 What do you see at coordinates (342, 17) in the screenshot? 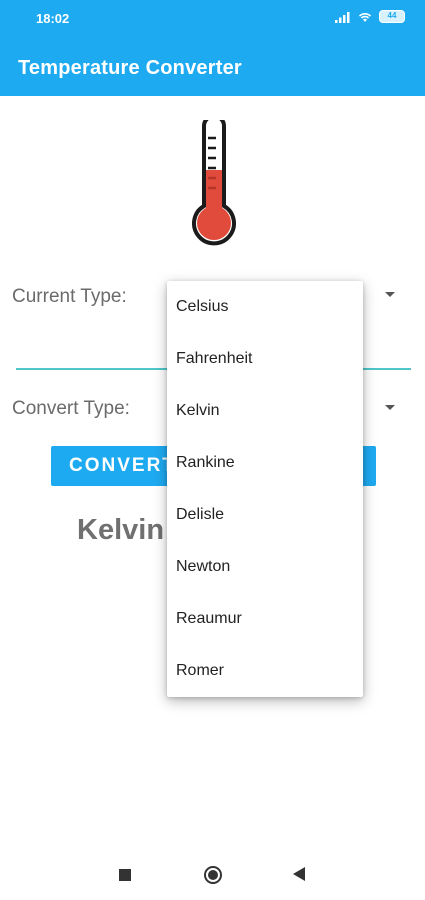
I see `signal-icon` at bounding box center [342, 17].